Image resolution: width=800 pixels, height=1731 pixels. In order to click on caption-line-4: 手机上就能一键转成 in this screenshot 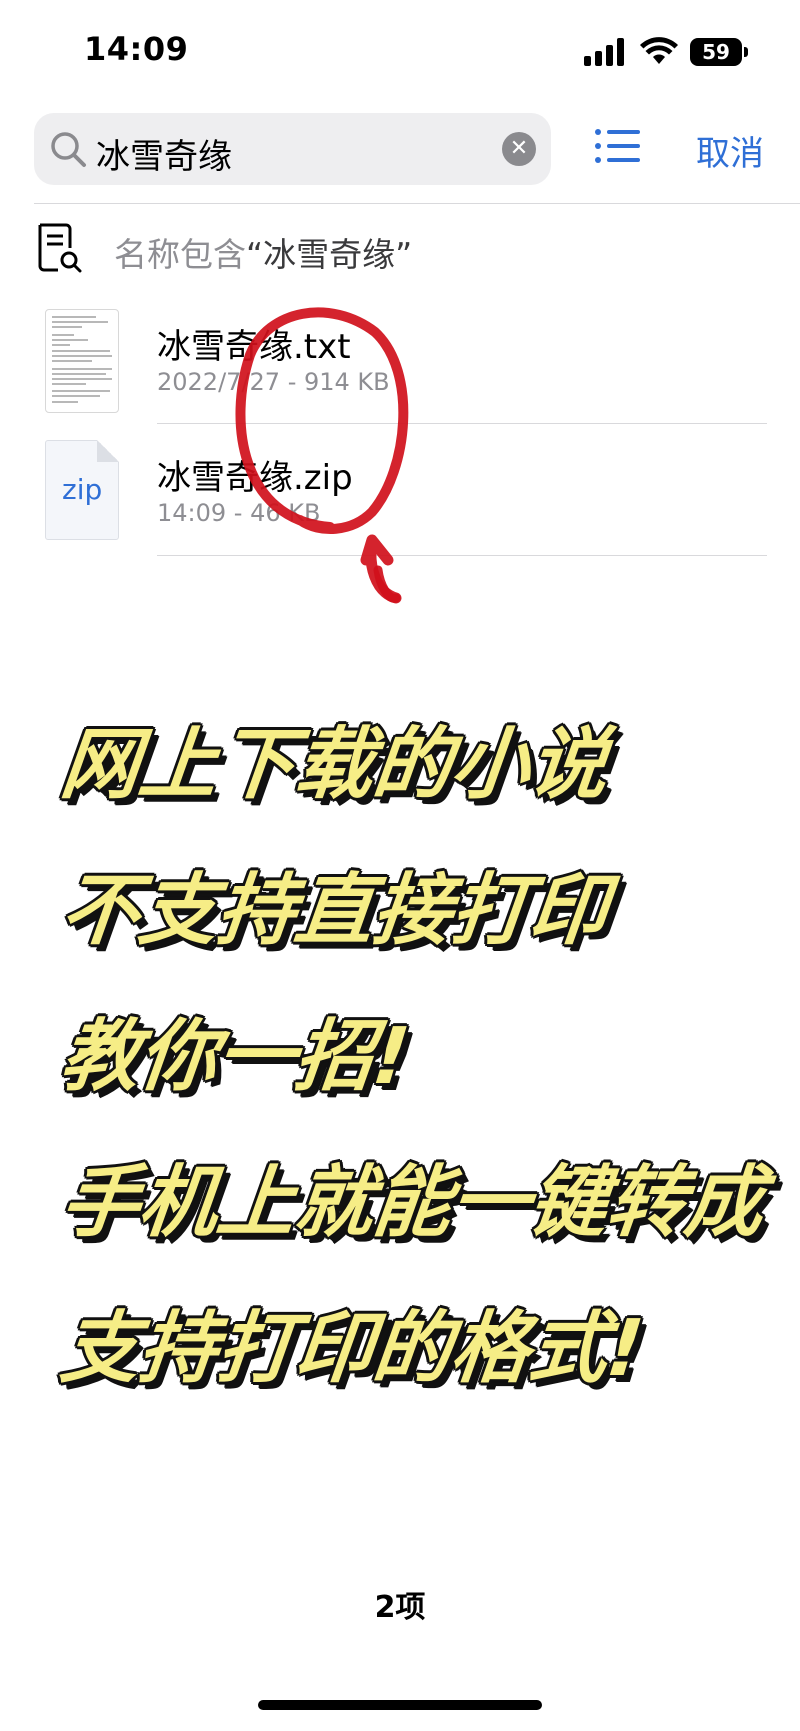, I will do `click(412, 1203)`.